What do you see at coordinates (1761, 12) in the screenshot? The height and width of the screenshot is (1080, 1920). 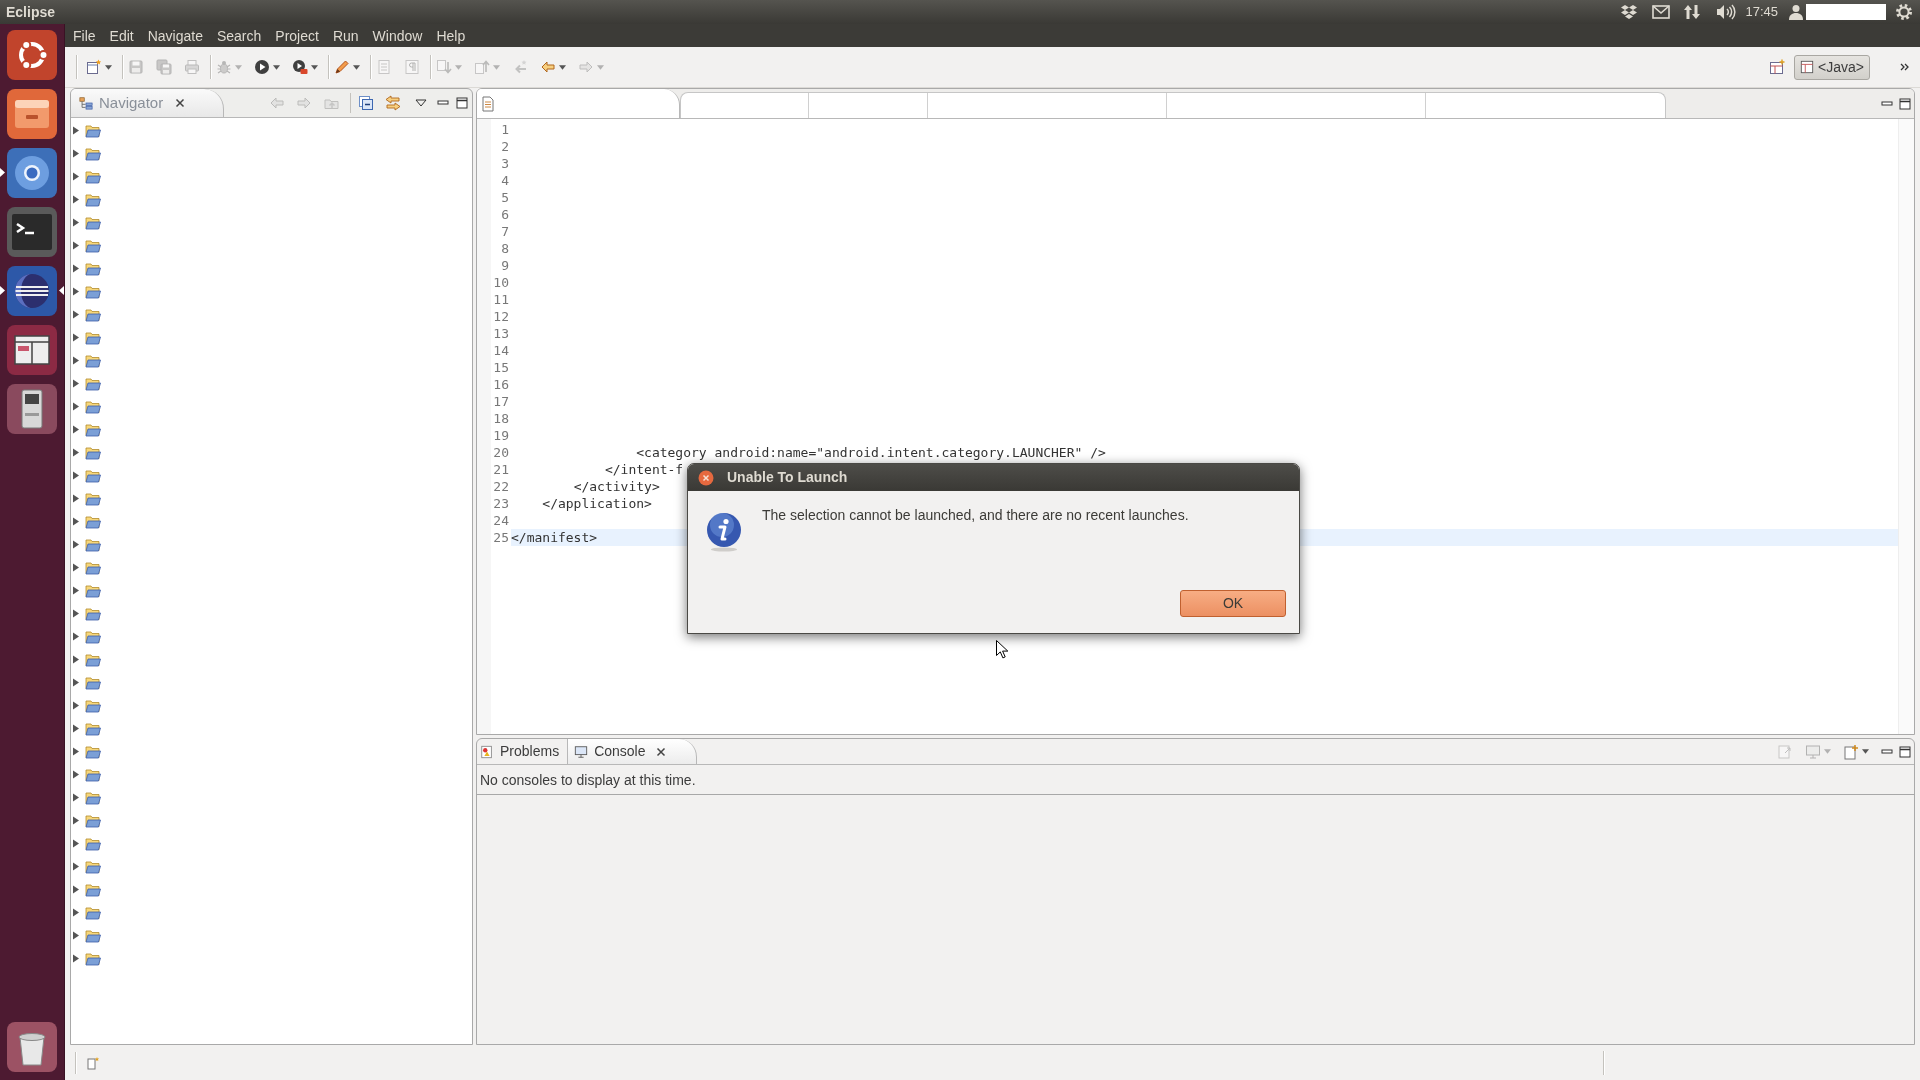 I see `clock: 17:45` at bounding box center [1761, 12].